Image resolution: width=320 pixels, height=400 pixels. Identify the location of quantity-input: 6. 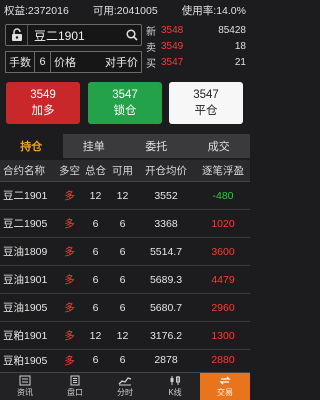
(42, 62).